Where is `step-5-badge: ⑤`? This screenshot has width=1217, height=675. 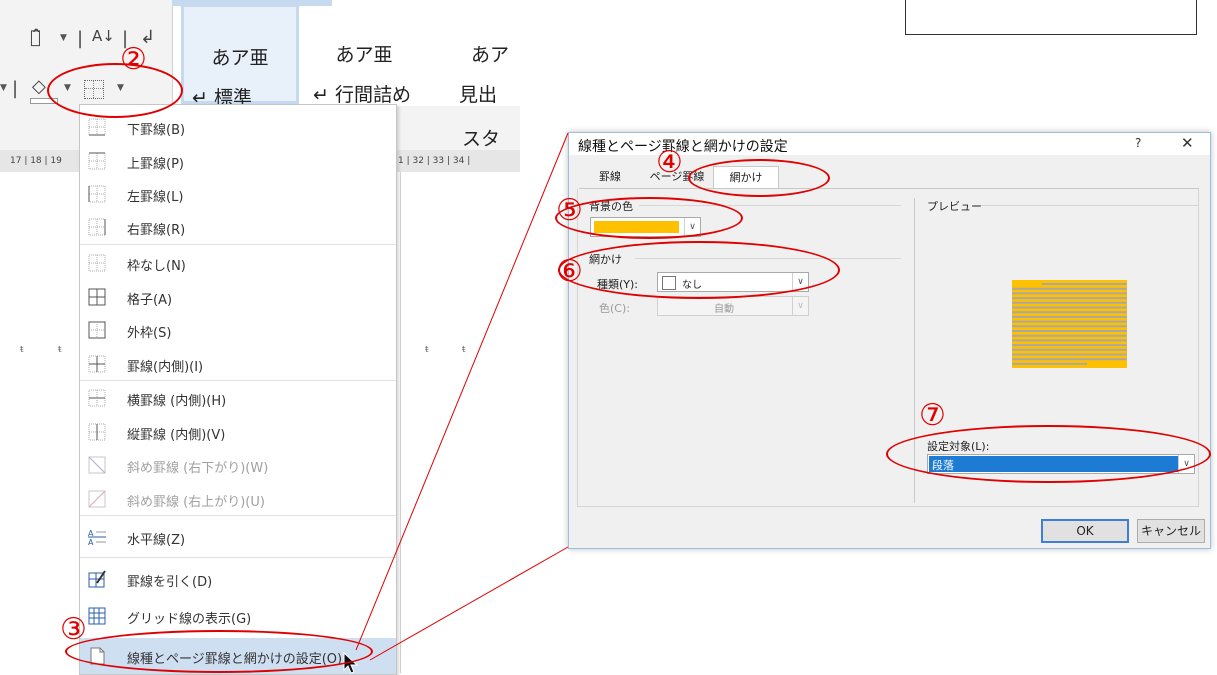
step-5-badge: ⑤ is located at coordinates (569, 210).